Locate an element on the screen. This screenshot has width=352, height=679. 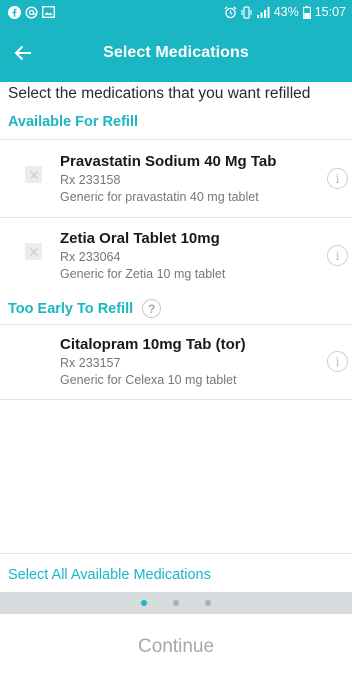
app-bar: Select Medications is located at coordinates (176, 53).